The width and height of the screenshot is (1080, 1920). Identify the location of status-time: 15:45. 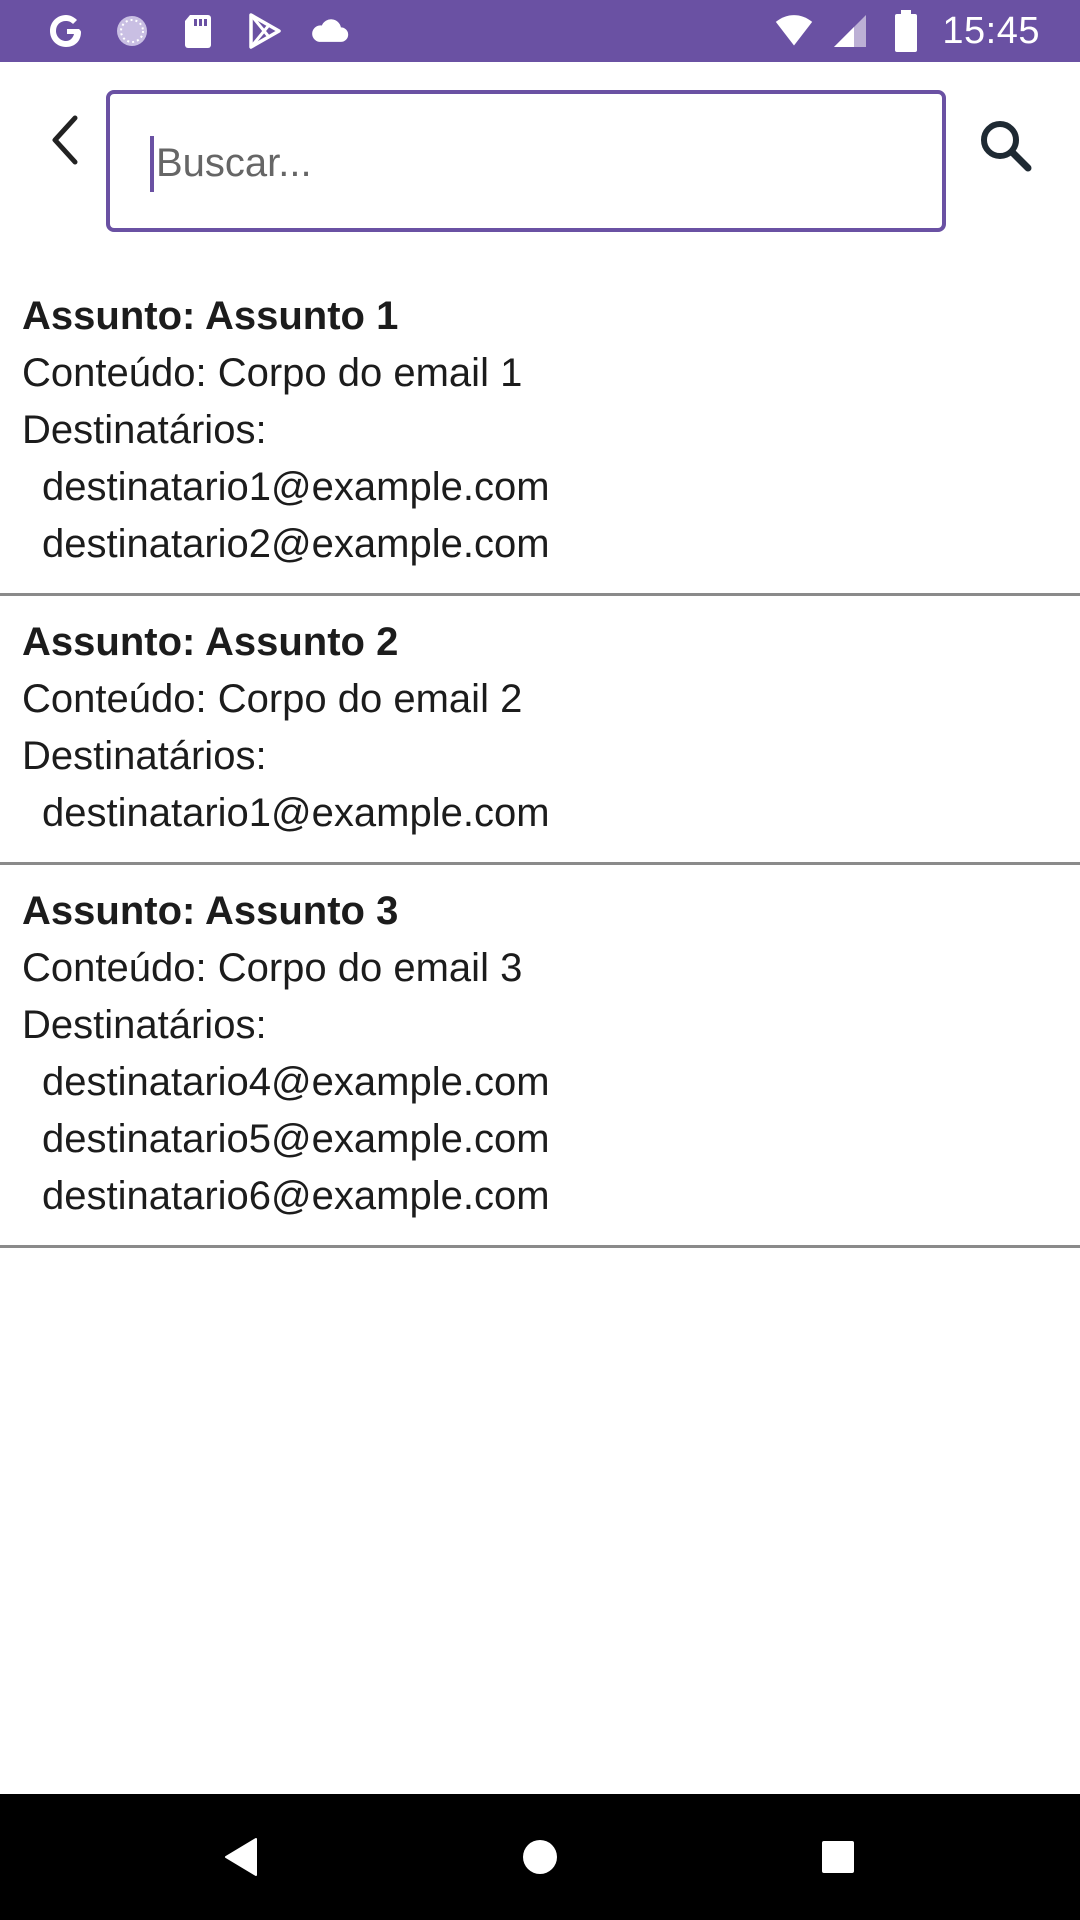
(991, 30).